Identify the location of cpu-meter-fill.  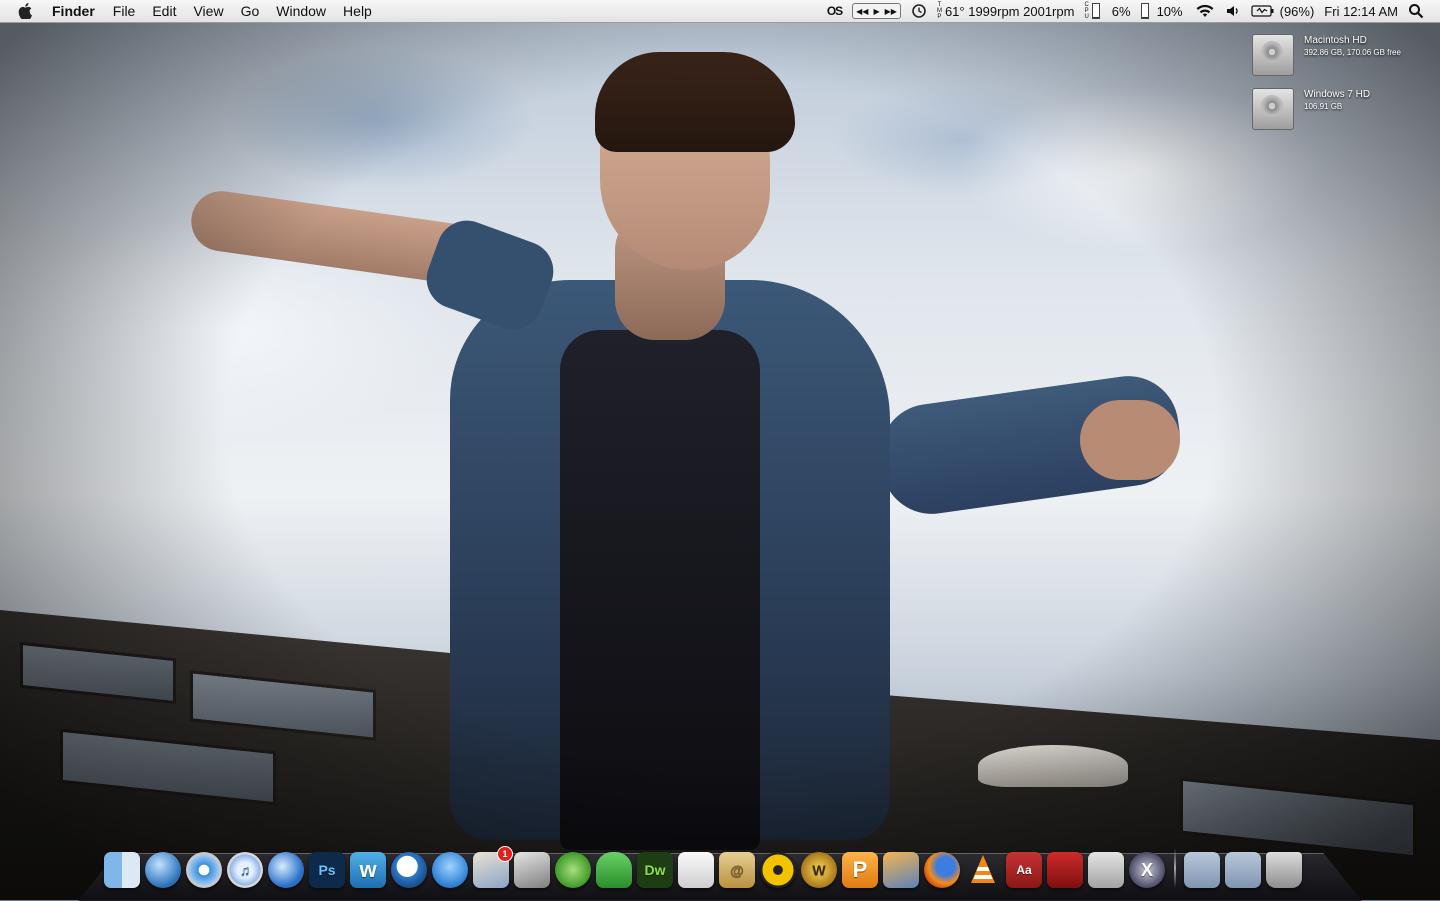
(1095, 17).